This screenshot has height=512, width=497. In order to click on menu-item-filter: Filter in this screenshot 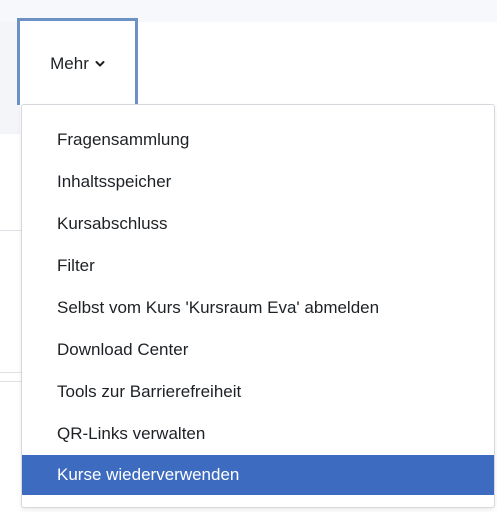, I will do `click(258, 266)`.